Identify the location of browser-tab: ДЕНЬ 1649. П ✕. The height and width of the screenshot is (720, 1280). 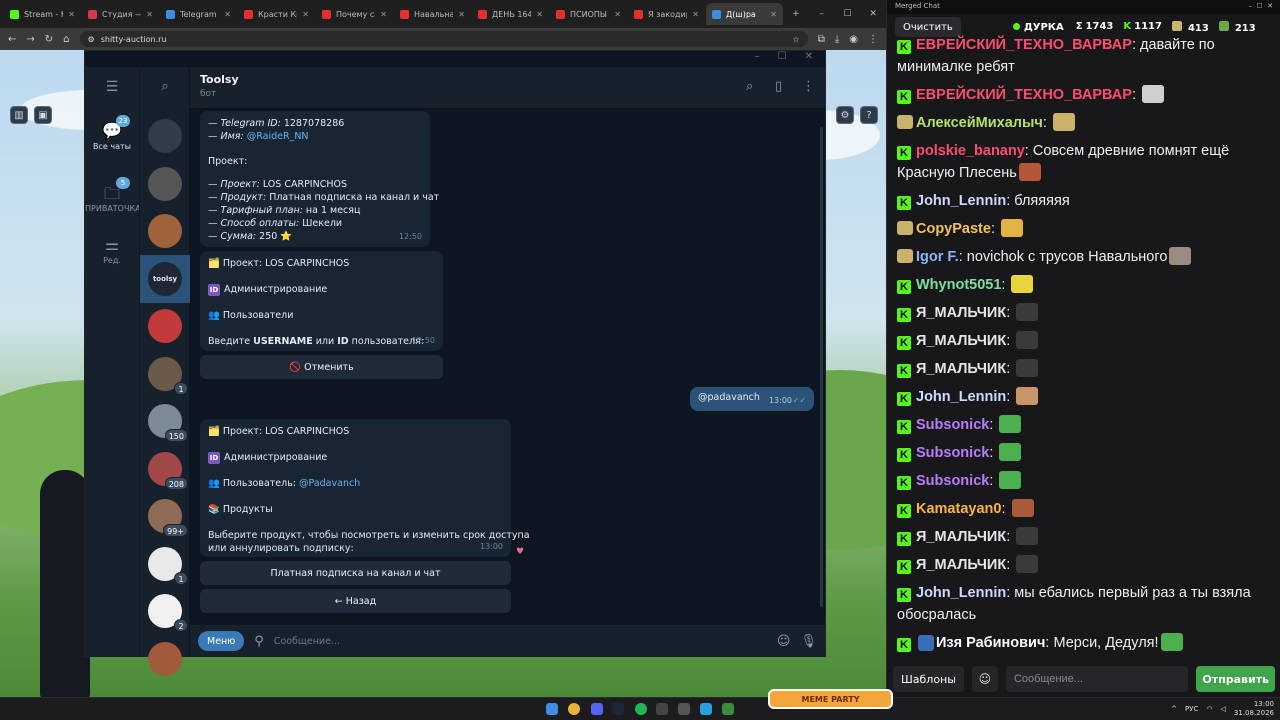
(510, 14).